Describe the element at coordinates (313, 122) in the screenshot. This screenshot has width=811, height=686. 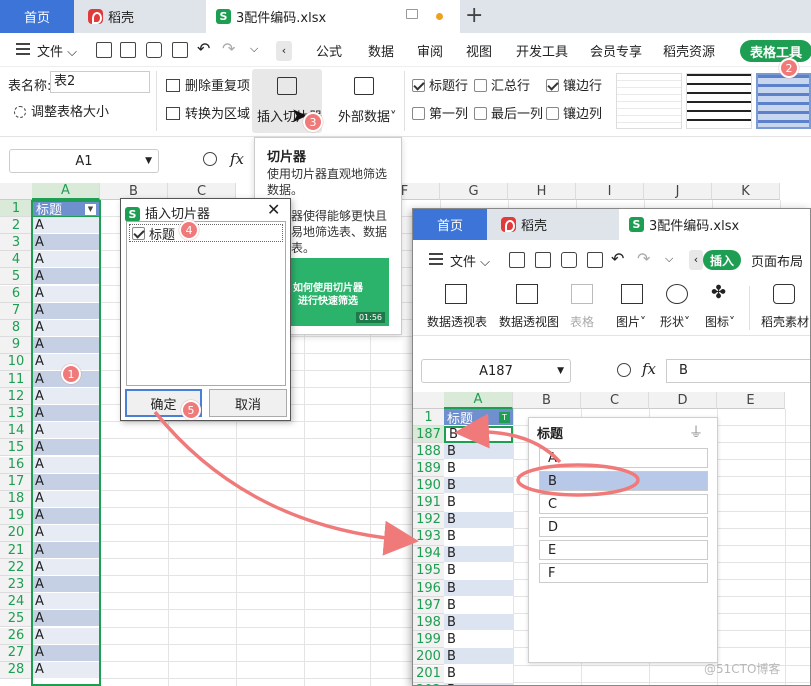
I see `step-badge-3: 3` at that location.